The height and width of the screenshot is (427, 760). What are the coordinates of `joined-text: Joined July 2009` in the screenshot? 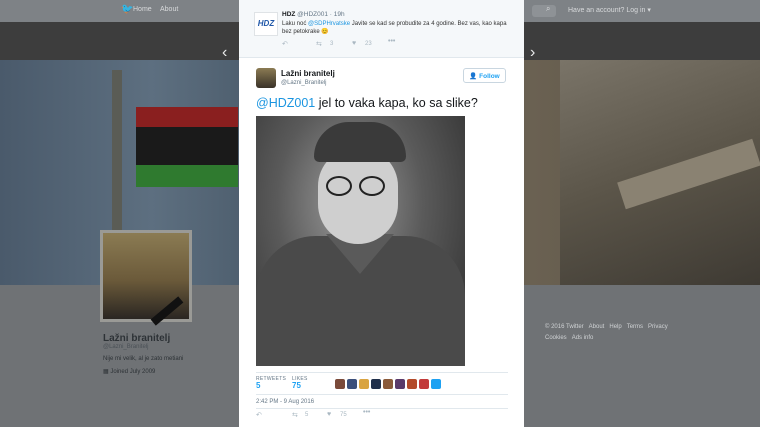 It's located at (133, 372).